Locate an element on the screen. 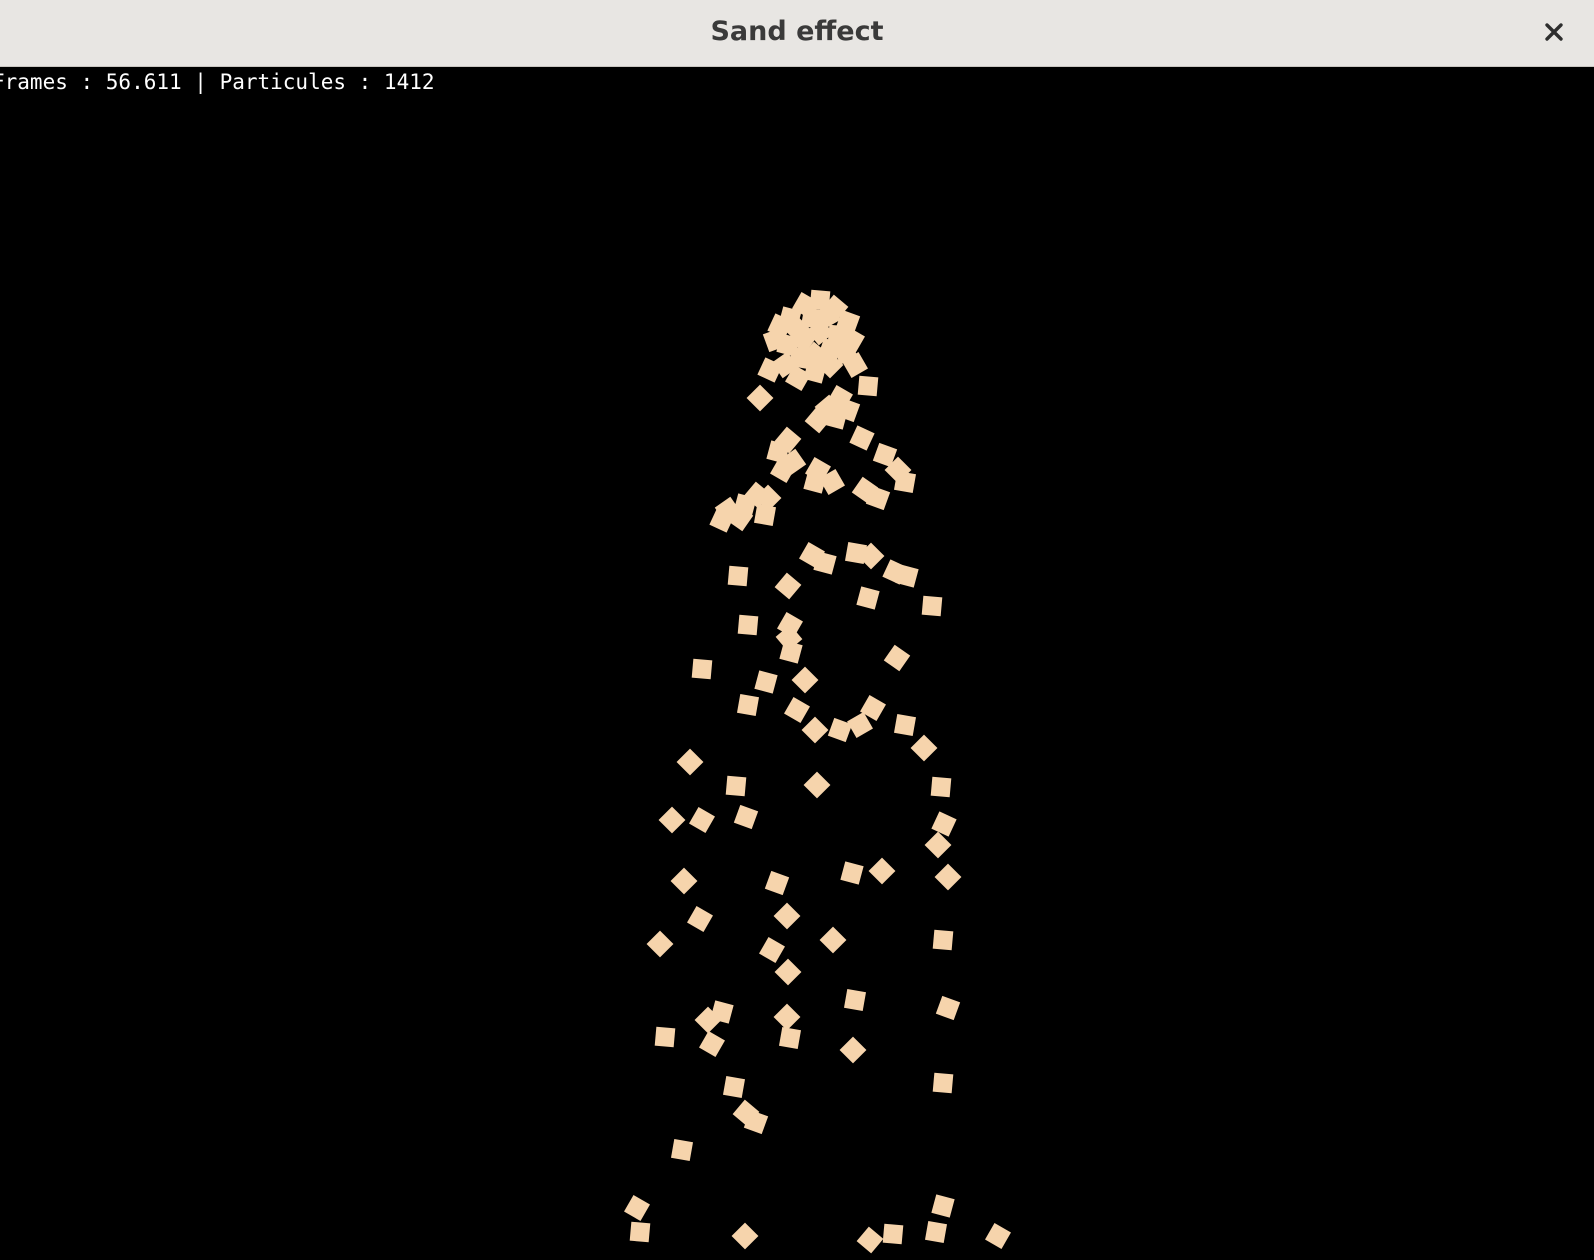 Image resolution: width=1594 pixels, height=1260 pixels. window-title: Sand effect is located at coordinates (797, 31).